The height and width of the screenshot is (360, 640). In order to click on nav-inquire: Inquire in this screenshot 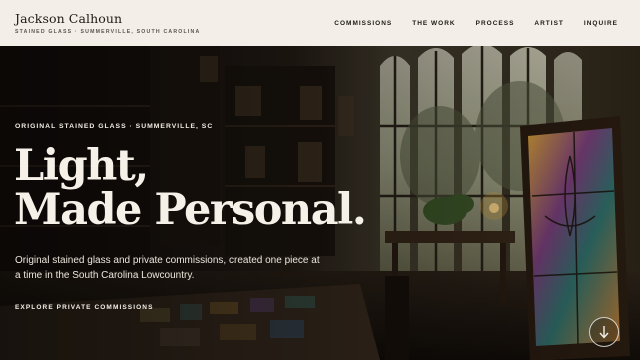, I will do `click(601, 23)`.